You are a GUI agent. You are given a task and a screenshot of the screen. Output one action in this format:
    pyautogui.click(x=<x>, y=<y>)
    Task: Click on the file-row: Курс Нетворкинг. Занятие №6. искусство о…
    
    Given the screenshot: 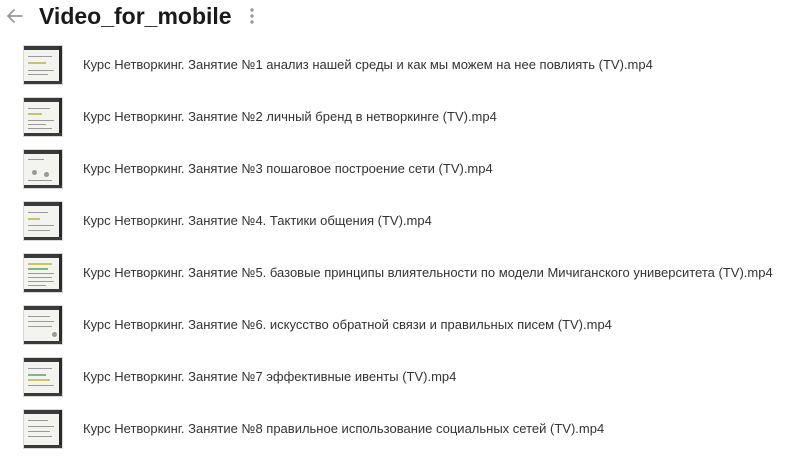 What is the action you would take?
    pyautogui.click(x=394, y=325)
    